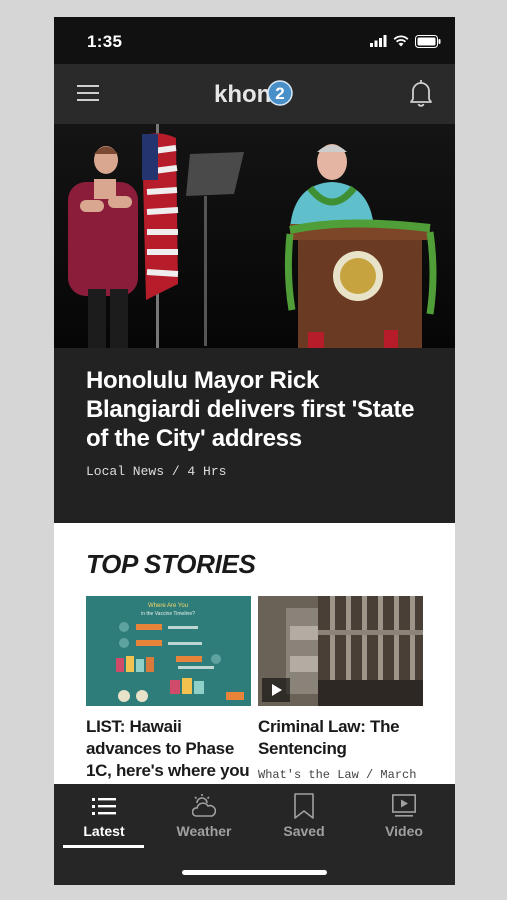  What do you see at coordinates (401, 41) in the screenshot?
I see `wifi-icon` at bounding box center [401, 41].